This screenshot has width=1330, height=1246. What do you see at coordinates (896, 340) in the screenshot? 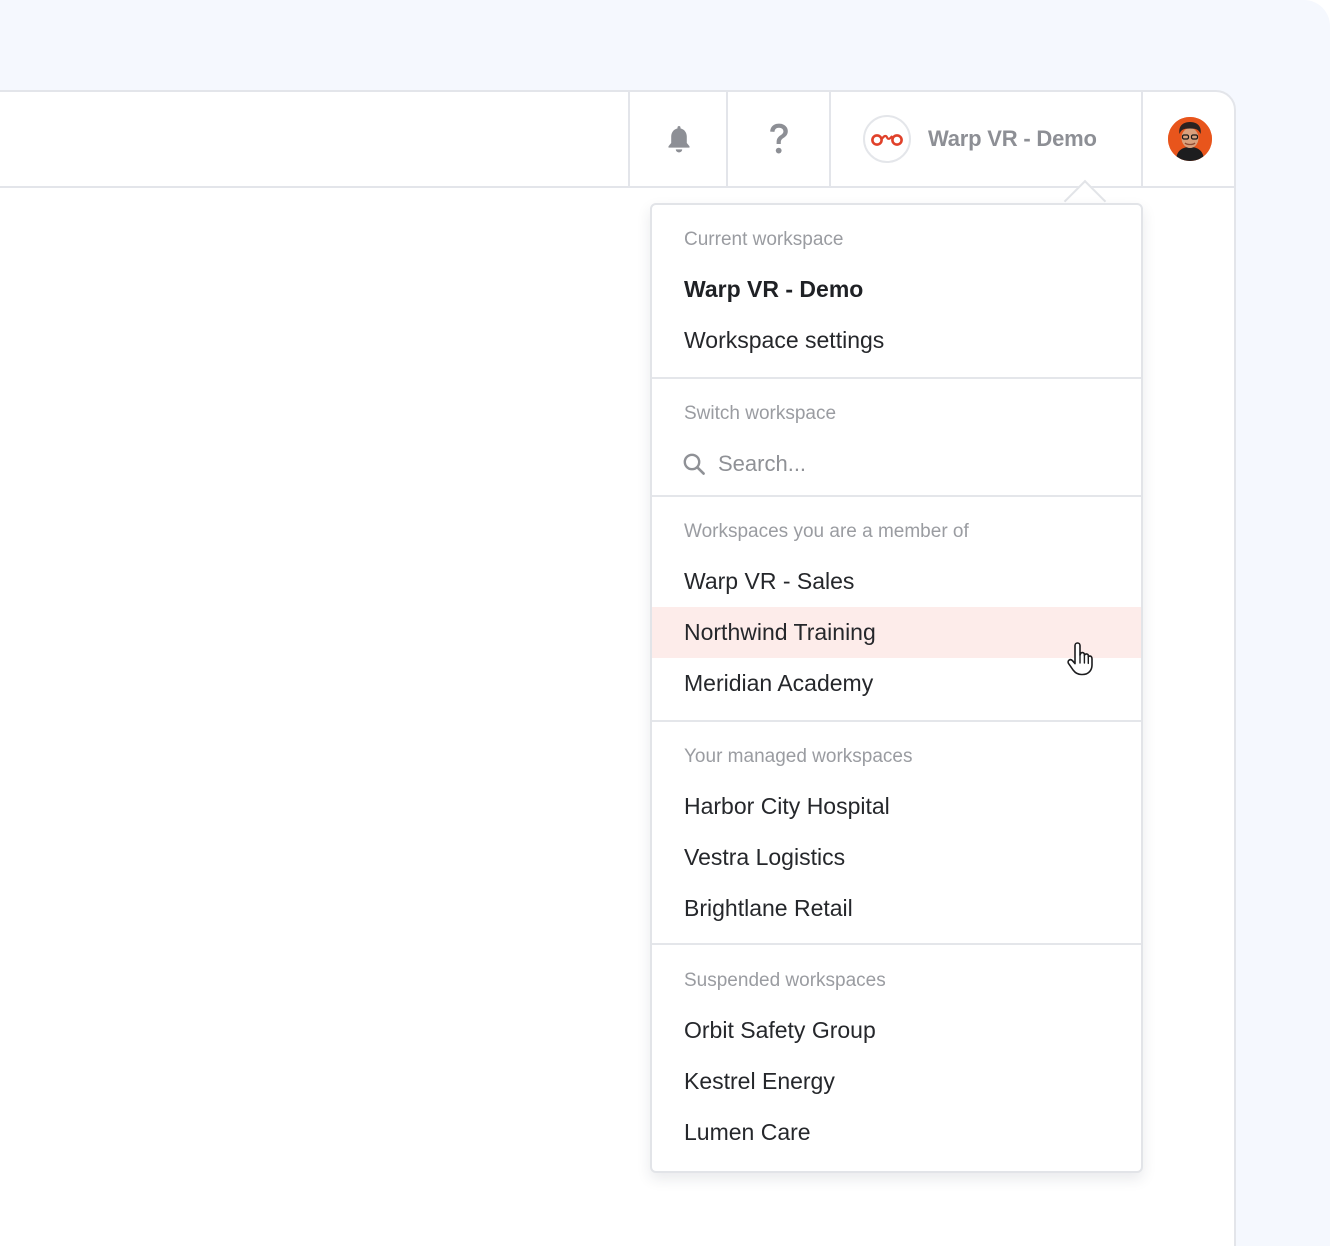
I see `workspace-settings-link: Workspace settings` at bounding box center [896, 340].